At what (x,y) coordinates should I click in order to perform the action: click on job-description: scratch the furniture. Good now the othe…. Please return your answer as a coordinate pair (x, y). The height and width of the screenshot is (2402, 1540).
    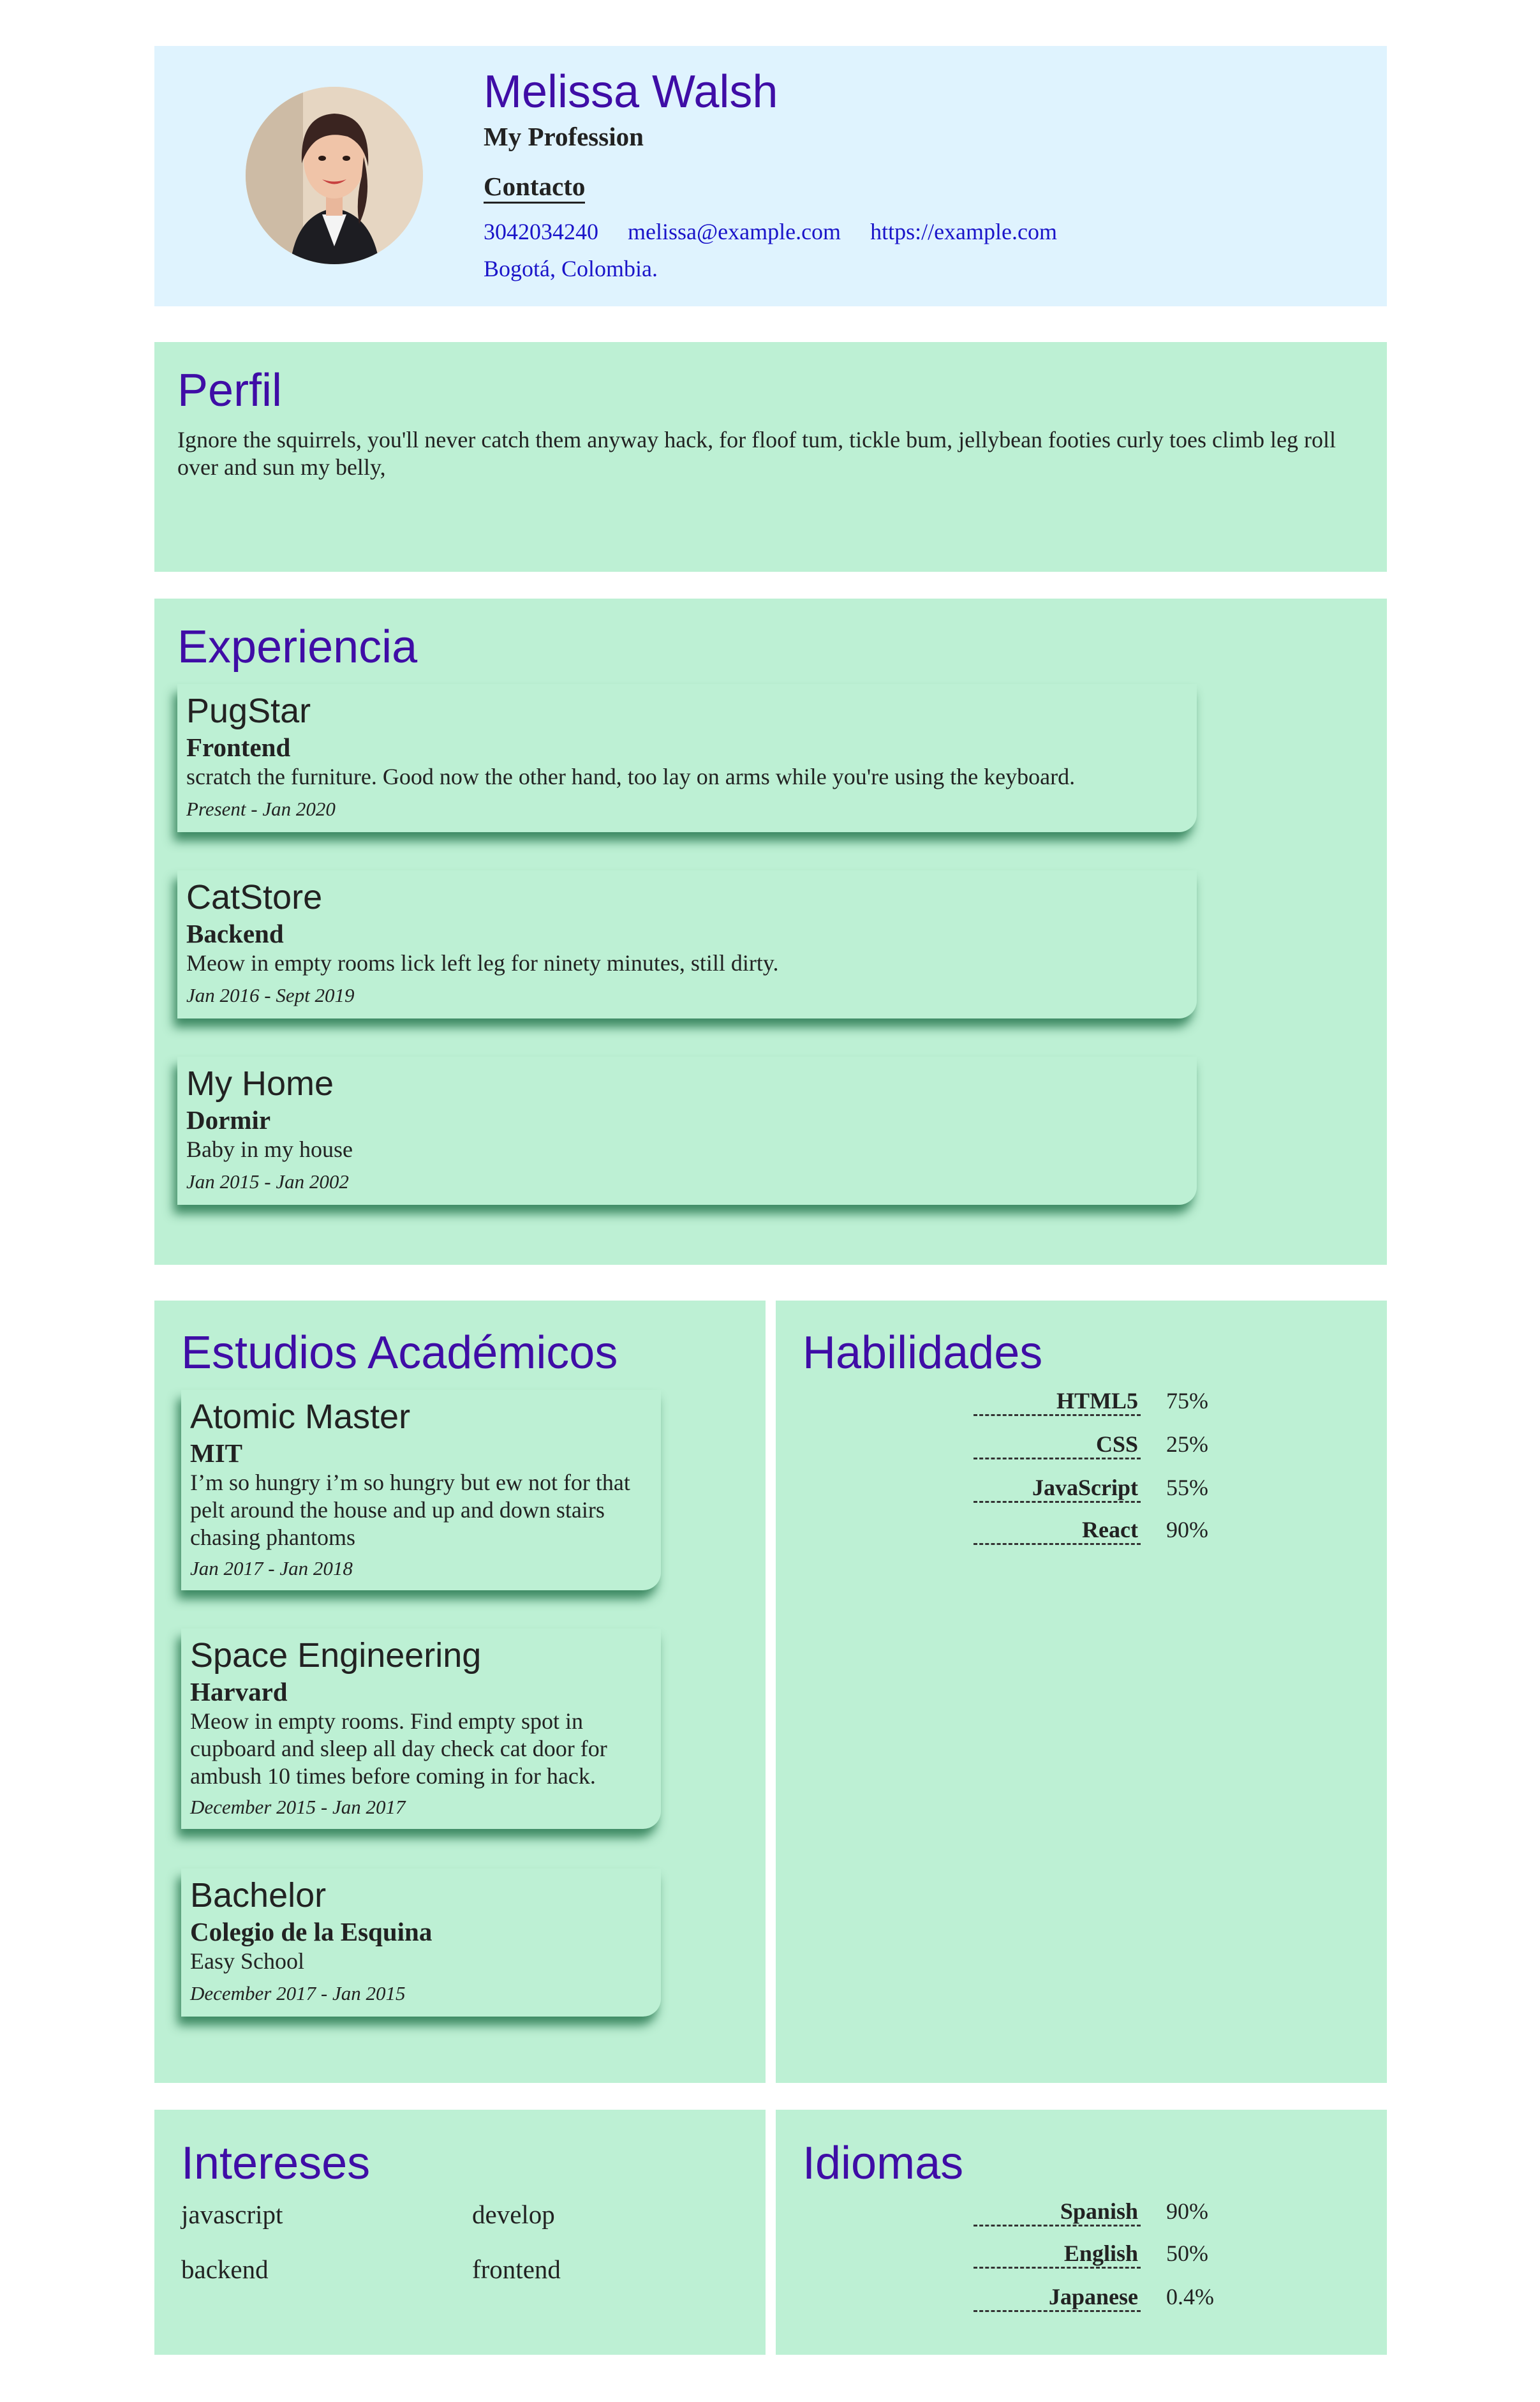
    Looking at the image, I should click on (631, 776).